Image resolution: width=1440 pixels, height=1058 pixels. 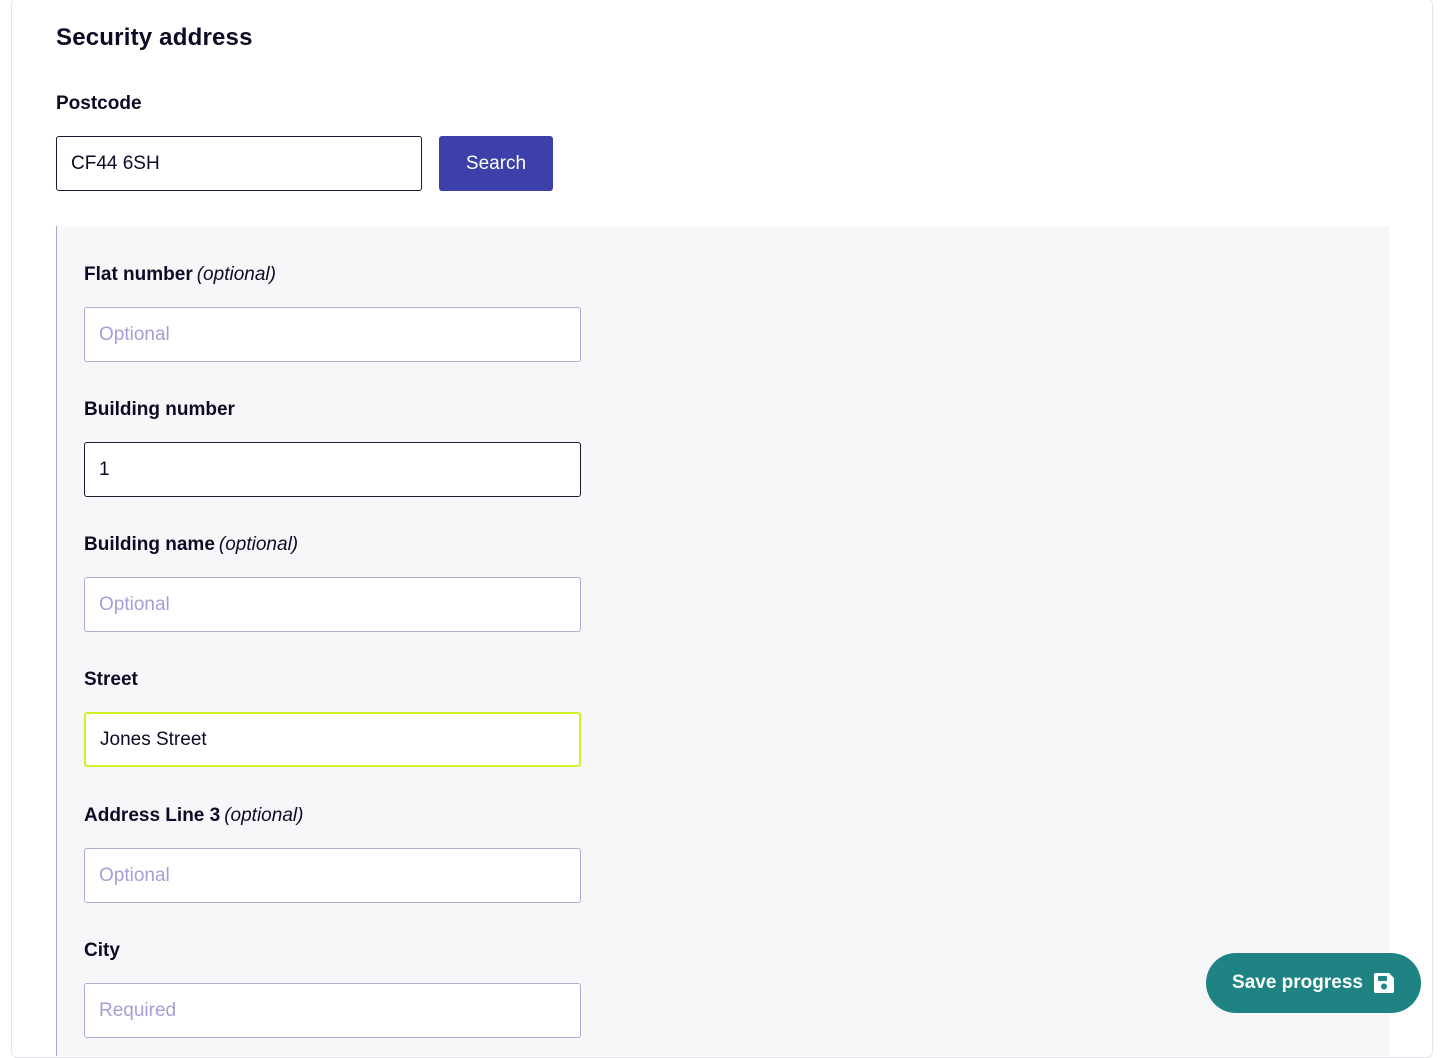 What do you see at coordinates (149, 544) in the screenshot?
I see `building-name-label-text: Building name` at bounding box center [149, 544].